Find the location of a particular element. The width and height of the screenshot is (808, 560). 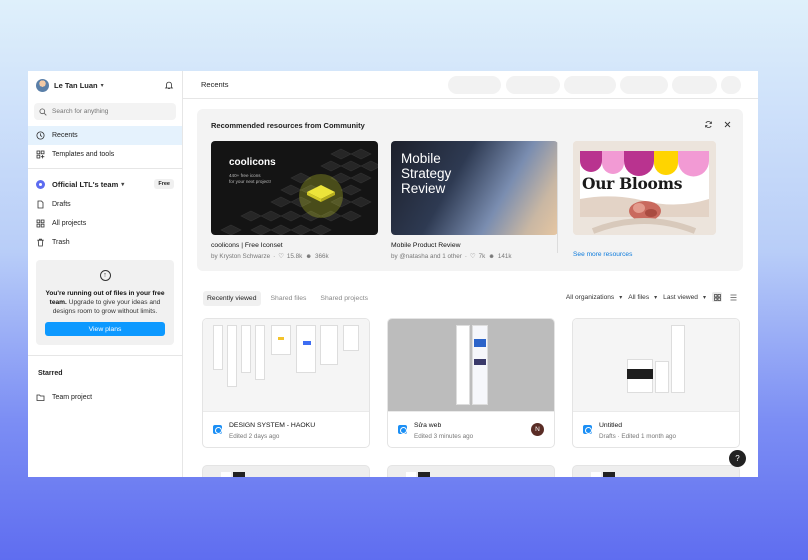

file-card: Untitled Drafts · Edited 1 month ago is located at coordinates (656, 383).